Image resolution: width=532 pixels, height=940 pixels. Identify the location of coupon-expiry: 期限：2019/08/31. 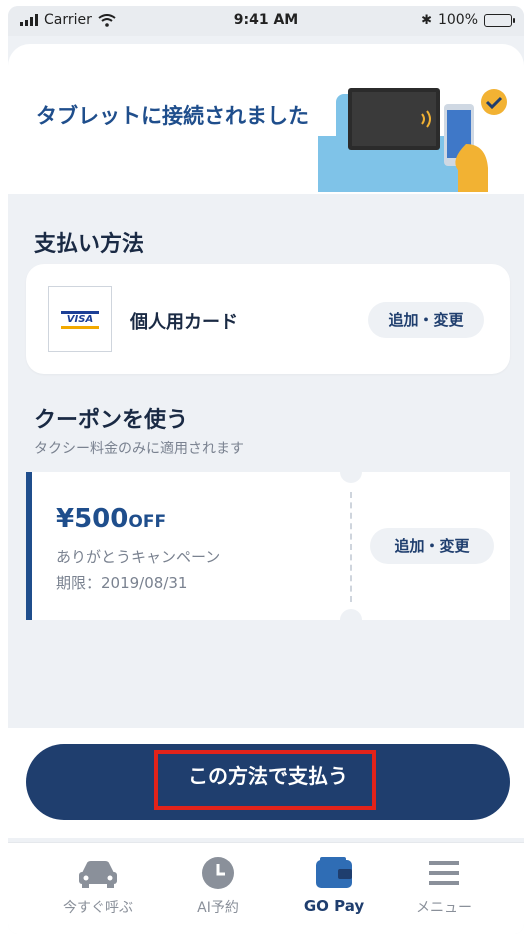
(122, 583).